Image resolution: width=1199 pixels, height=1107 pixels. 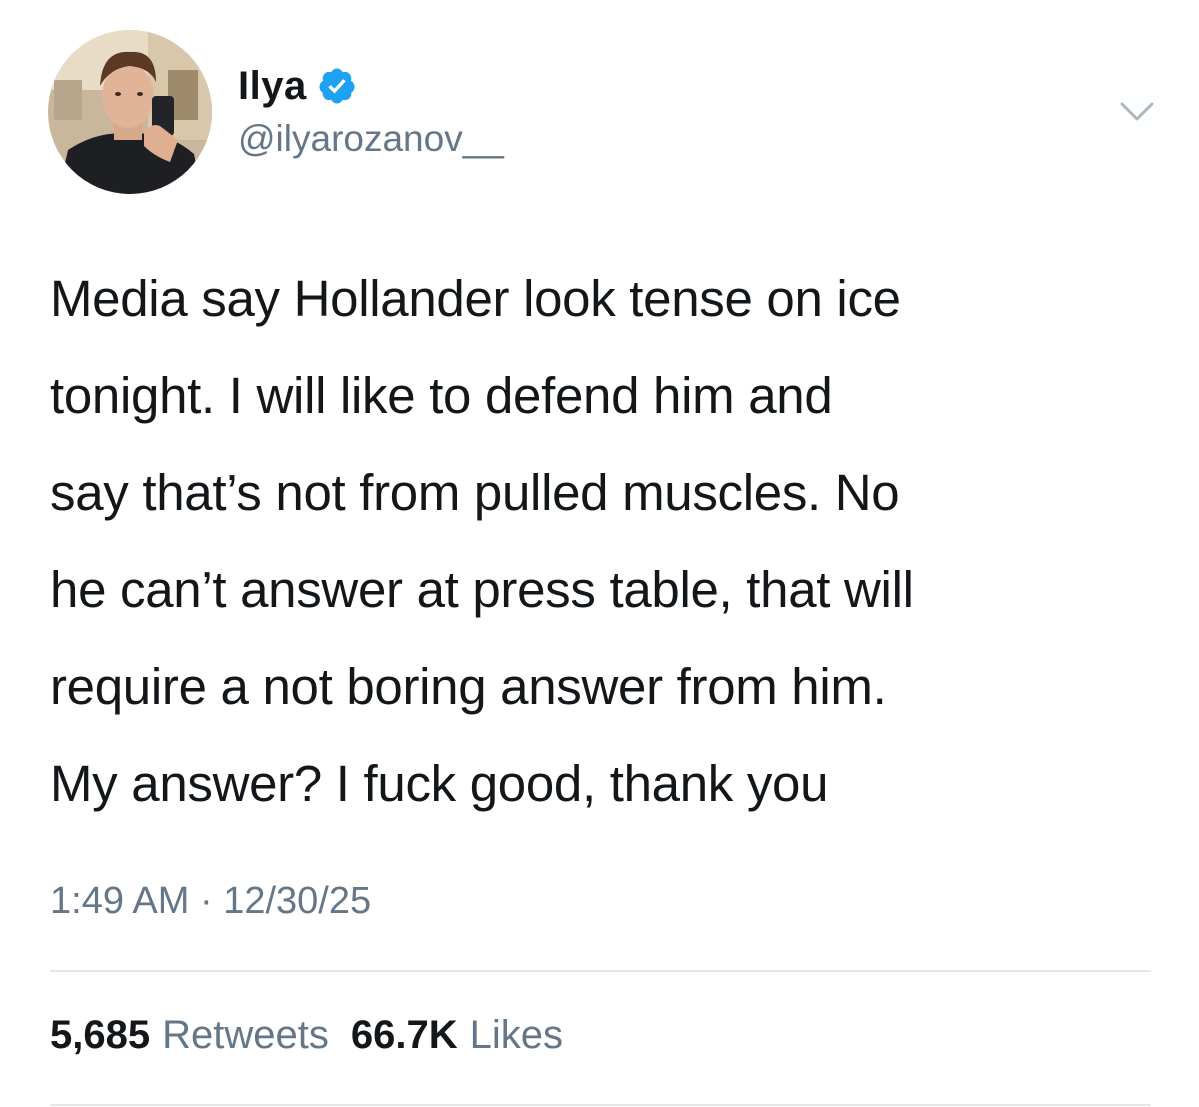 What do you see at coordinates (272, 86) in the screenshot?
I see `display-name: Ilya` at bounding box center [272, 86].